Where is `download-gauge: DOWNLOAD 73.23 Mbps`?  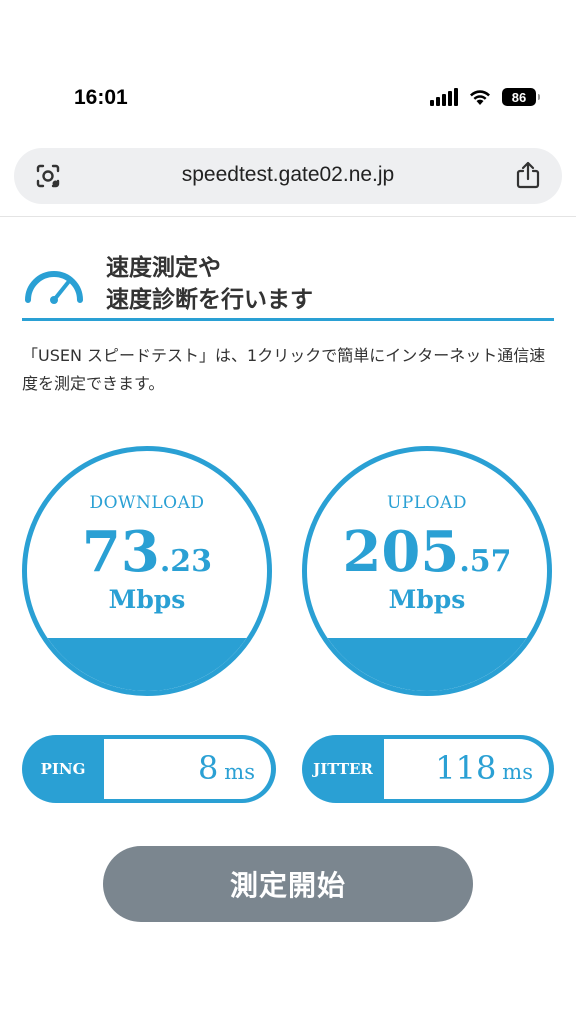 download-gauge: DOWNLOAD 73.23 Mbps is located at coordinates (147, 571).